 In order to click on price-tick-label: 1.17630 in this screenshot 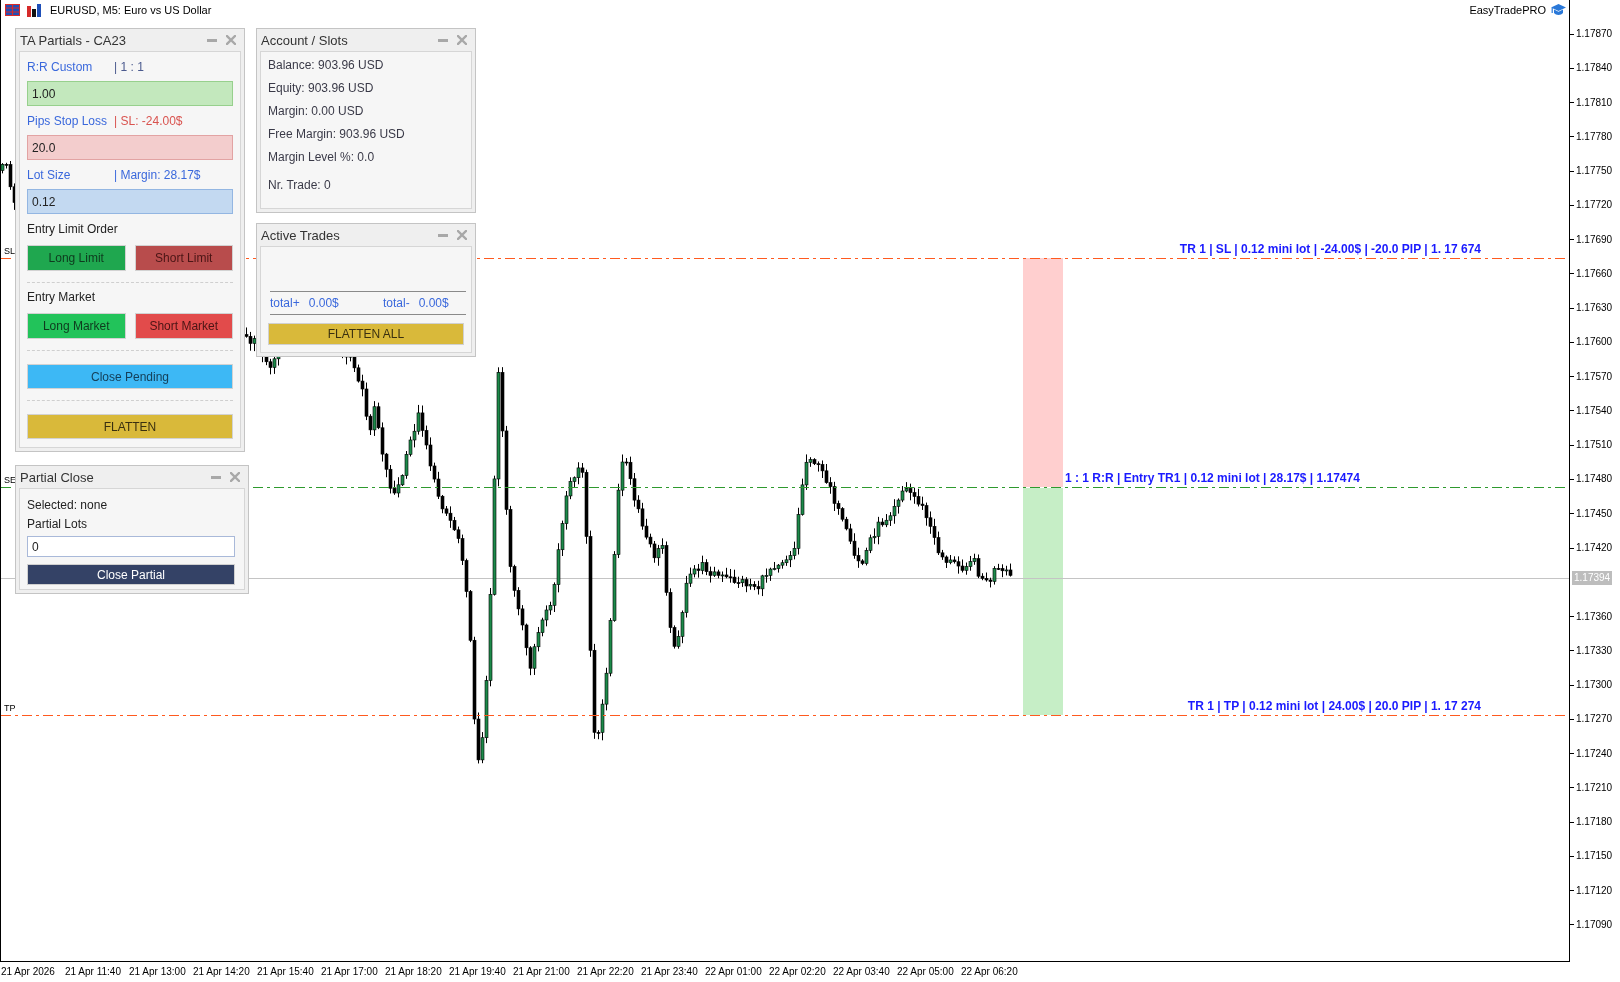, I will do `click(1594, 308)`.